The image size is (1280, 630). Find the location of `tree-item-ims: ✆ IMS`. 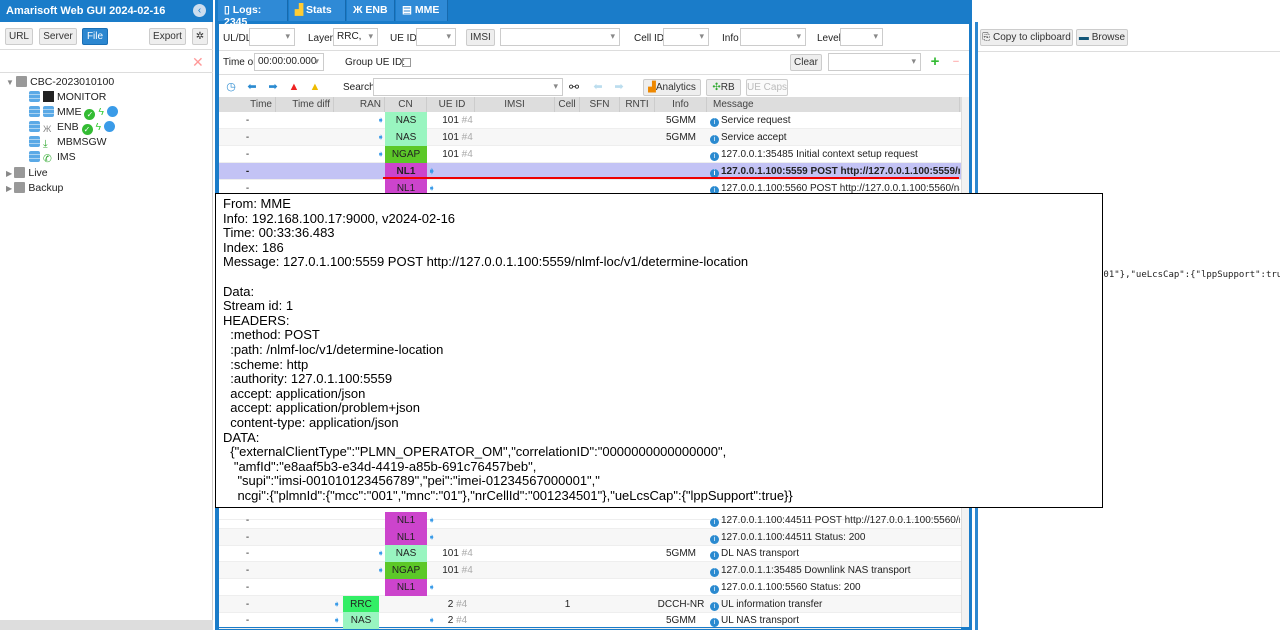

tree-item-ims: ✆ IMS is located at coordinates (52, 158).